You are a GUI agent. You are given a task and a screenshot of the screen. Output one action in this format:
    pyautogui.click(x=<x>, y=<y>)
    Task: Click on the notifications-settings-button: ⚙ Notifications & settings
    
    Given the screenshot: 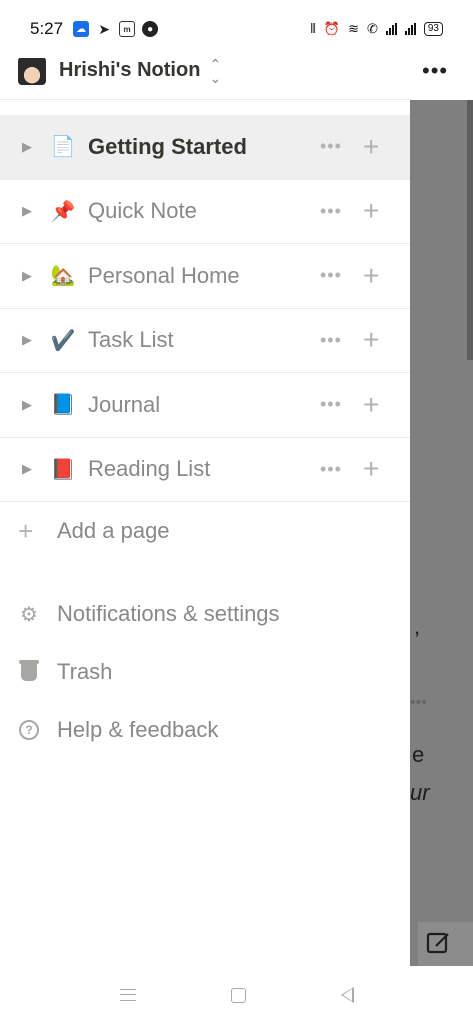 What is the action you would take?
    pyautogui.click(x=205, y=614)
    